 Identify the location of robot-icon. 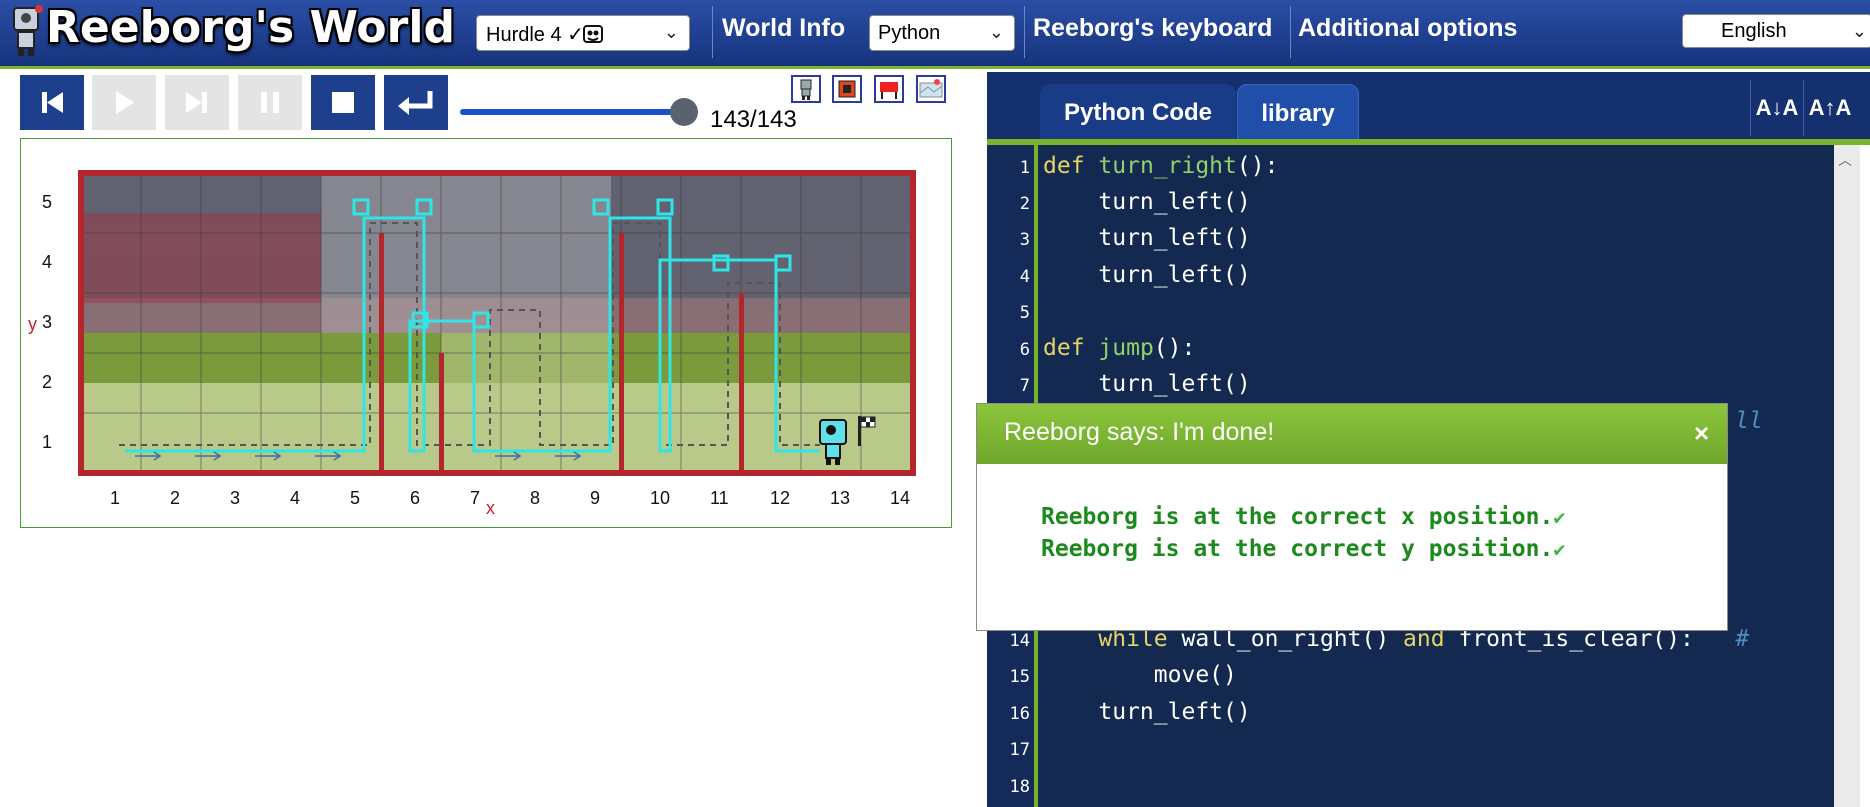
(806, 89).